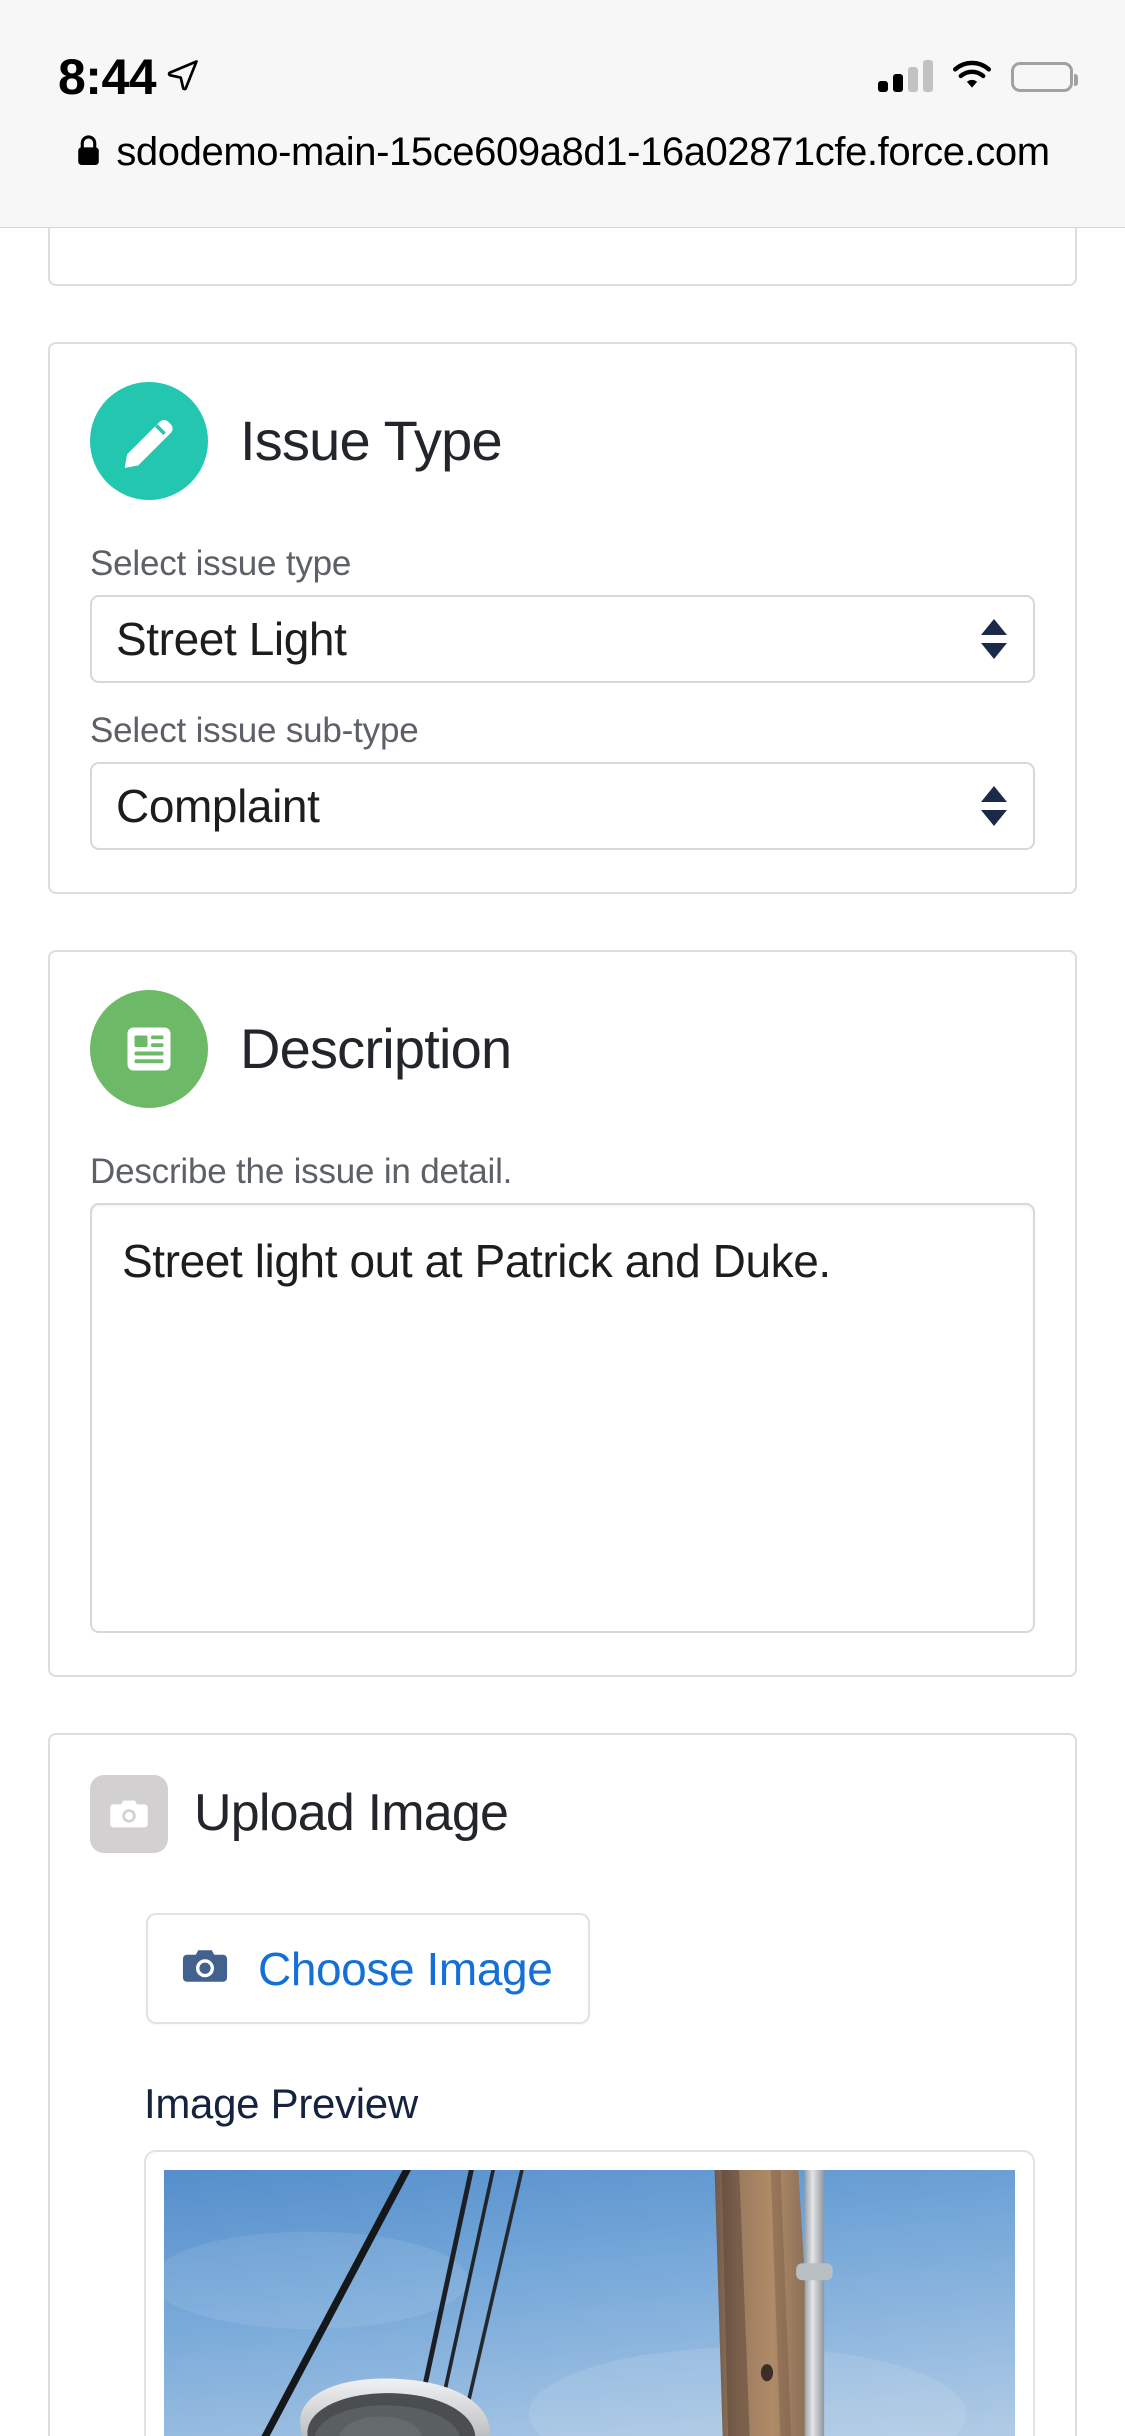 The width and height of the screenshot is (1125, 2436). I want to click on issue-type-select-label: Select issue type, so click(221, 563).